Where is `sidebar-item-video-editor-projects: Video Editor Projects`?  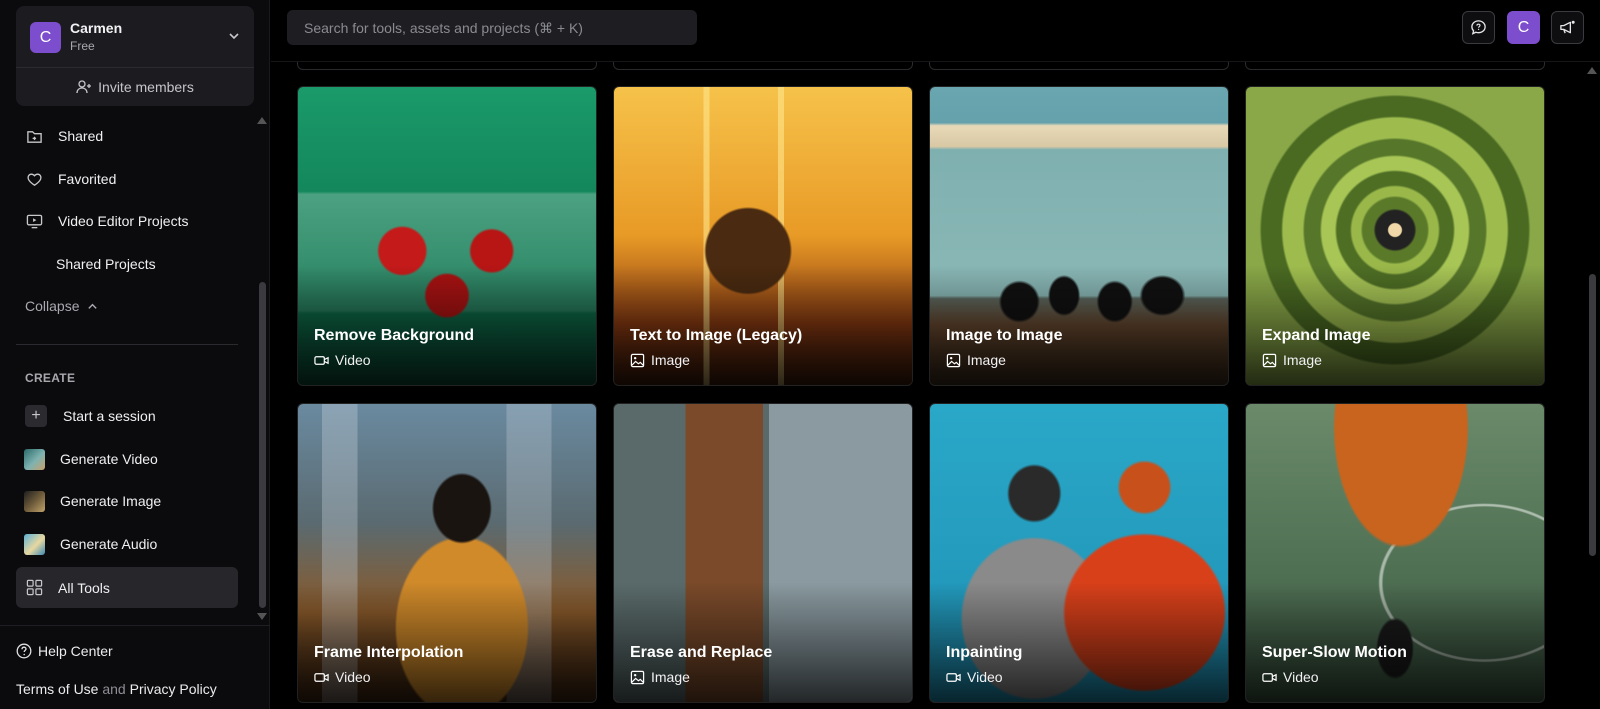
sidebar-item-video-editor-projects: Video Editor Projects is located at coordinates (127, 221).